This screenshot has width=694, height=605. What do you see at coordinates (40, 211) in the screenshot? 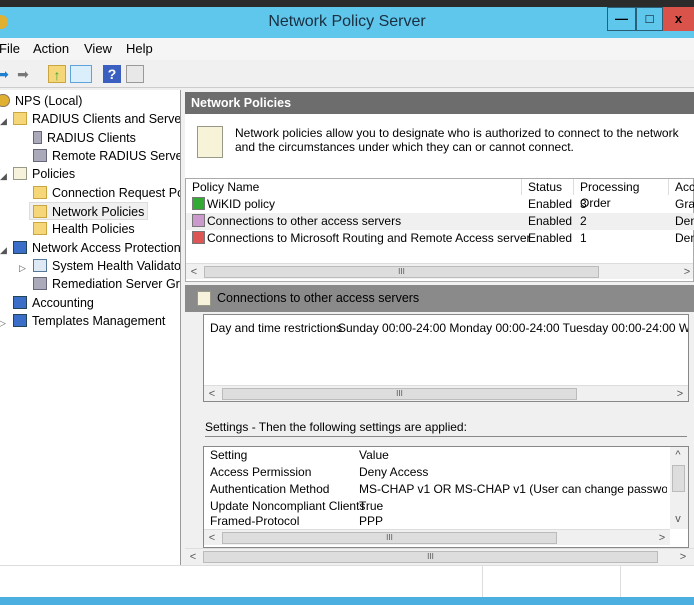
I see `folder-open-icon` at bounding box center [40, 211].